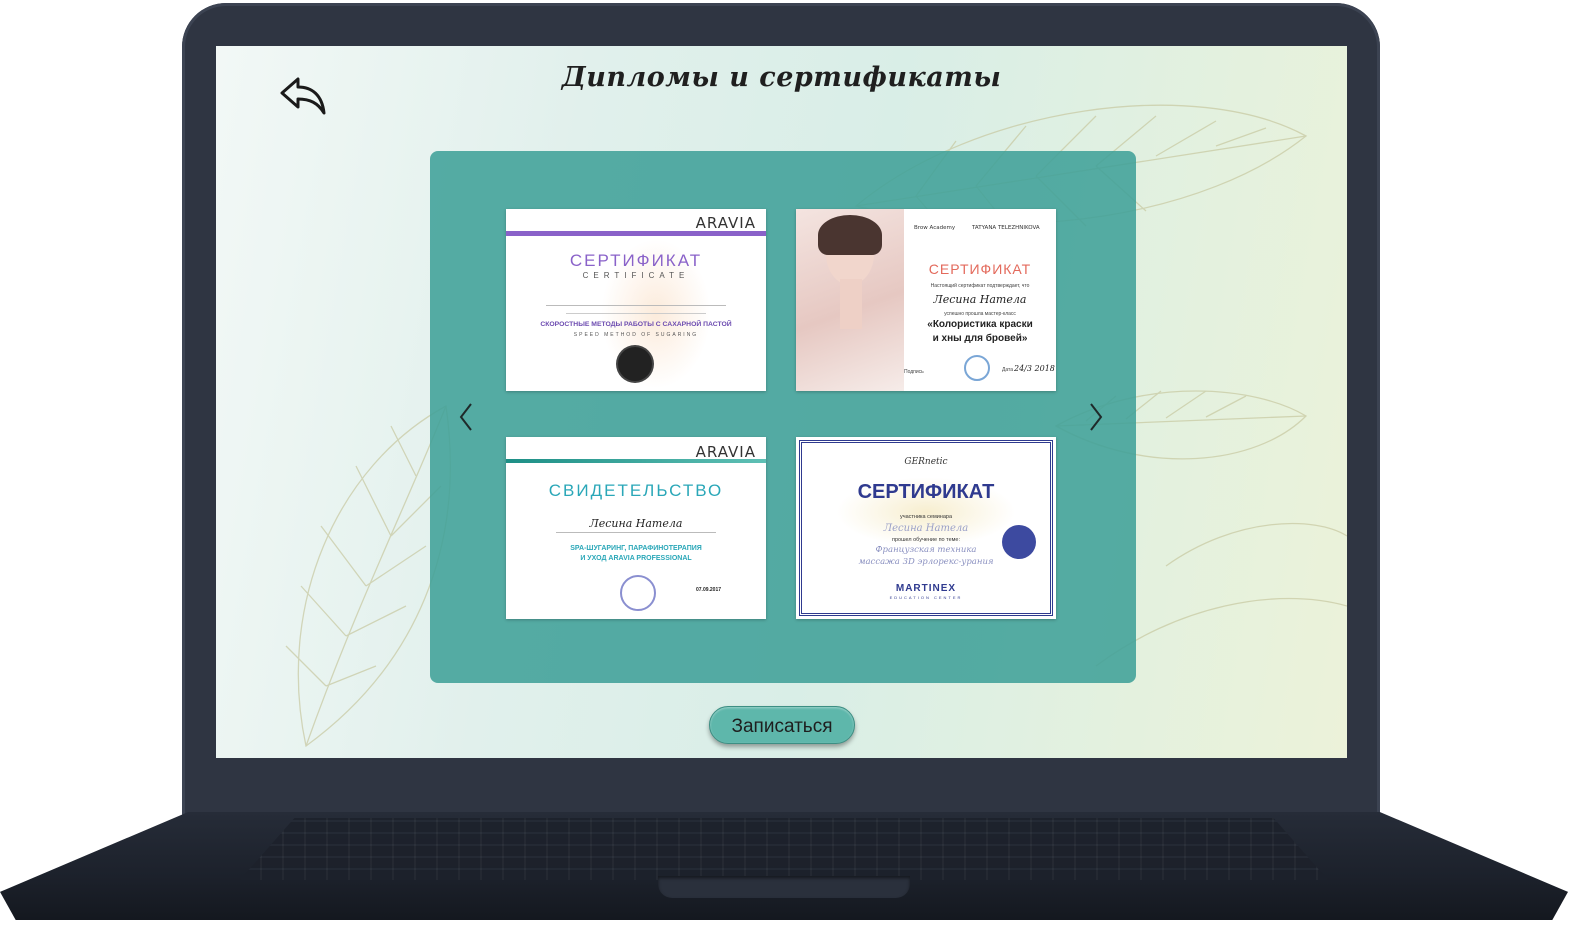 This screenshot has height=928, width=1580. Describe the element at coordinates (935, 228) in the screenshot. I see `brand-left: Brow Academy` at that location.